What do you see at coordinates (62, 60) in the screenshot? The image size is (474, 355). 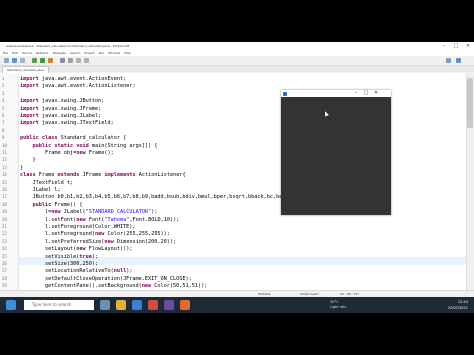 I see `open-type-icon` at bounding box center [62, 60].